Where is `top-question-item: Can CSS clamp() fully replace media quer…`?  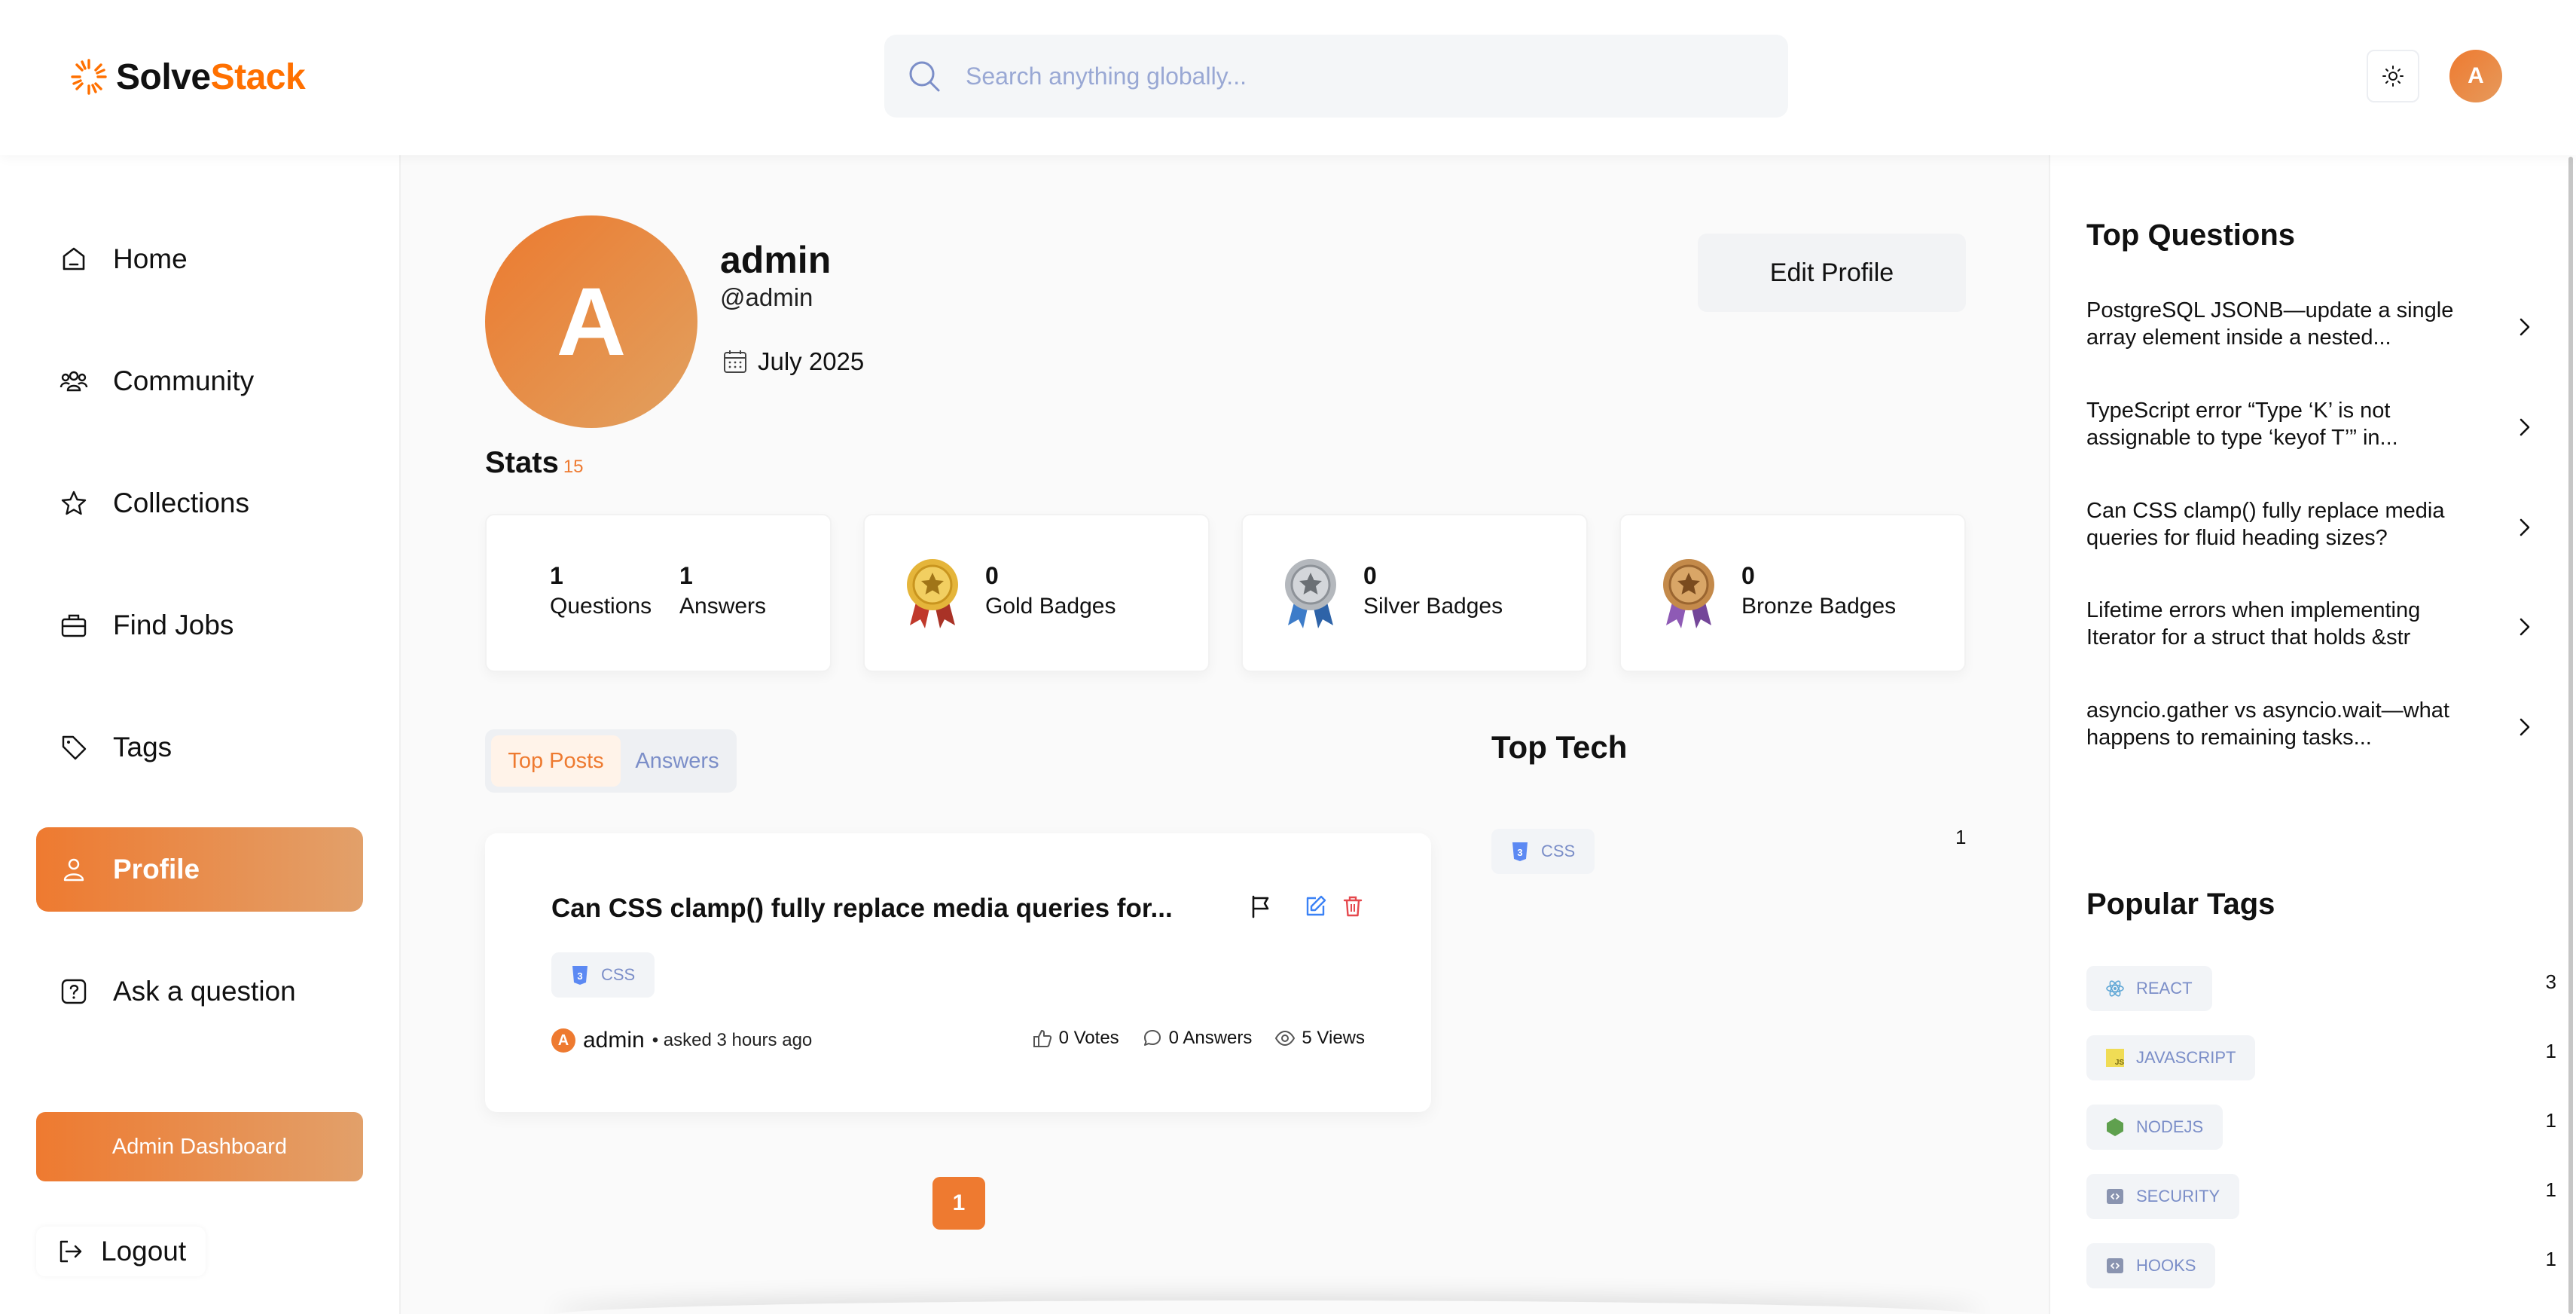 top-question-item: Can CSS clamp() fully replace media quer… is located at coordinates (2312, 527).